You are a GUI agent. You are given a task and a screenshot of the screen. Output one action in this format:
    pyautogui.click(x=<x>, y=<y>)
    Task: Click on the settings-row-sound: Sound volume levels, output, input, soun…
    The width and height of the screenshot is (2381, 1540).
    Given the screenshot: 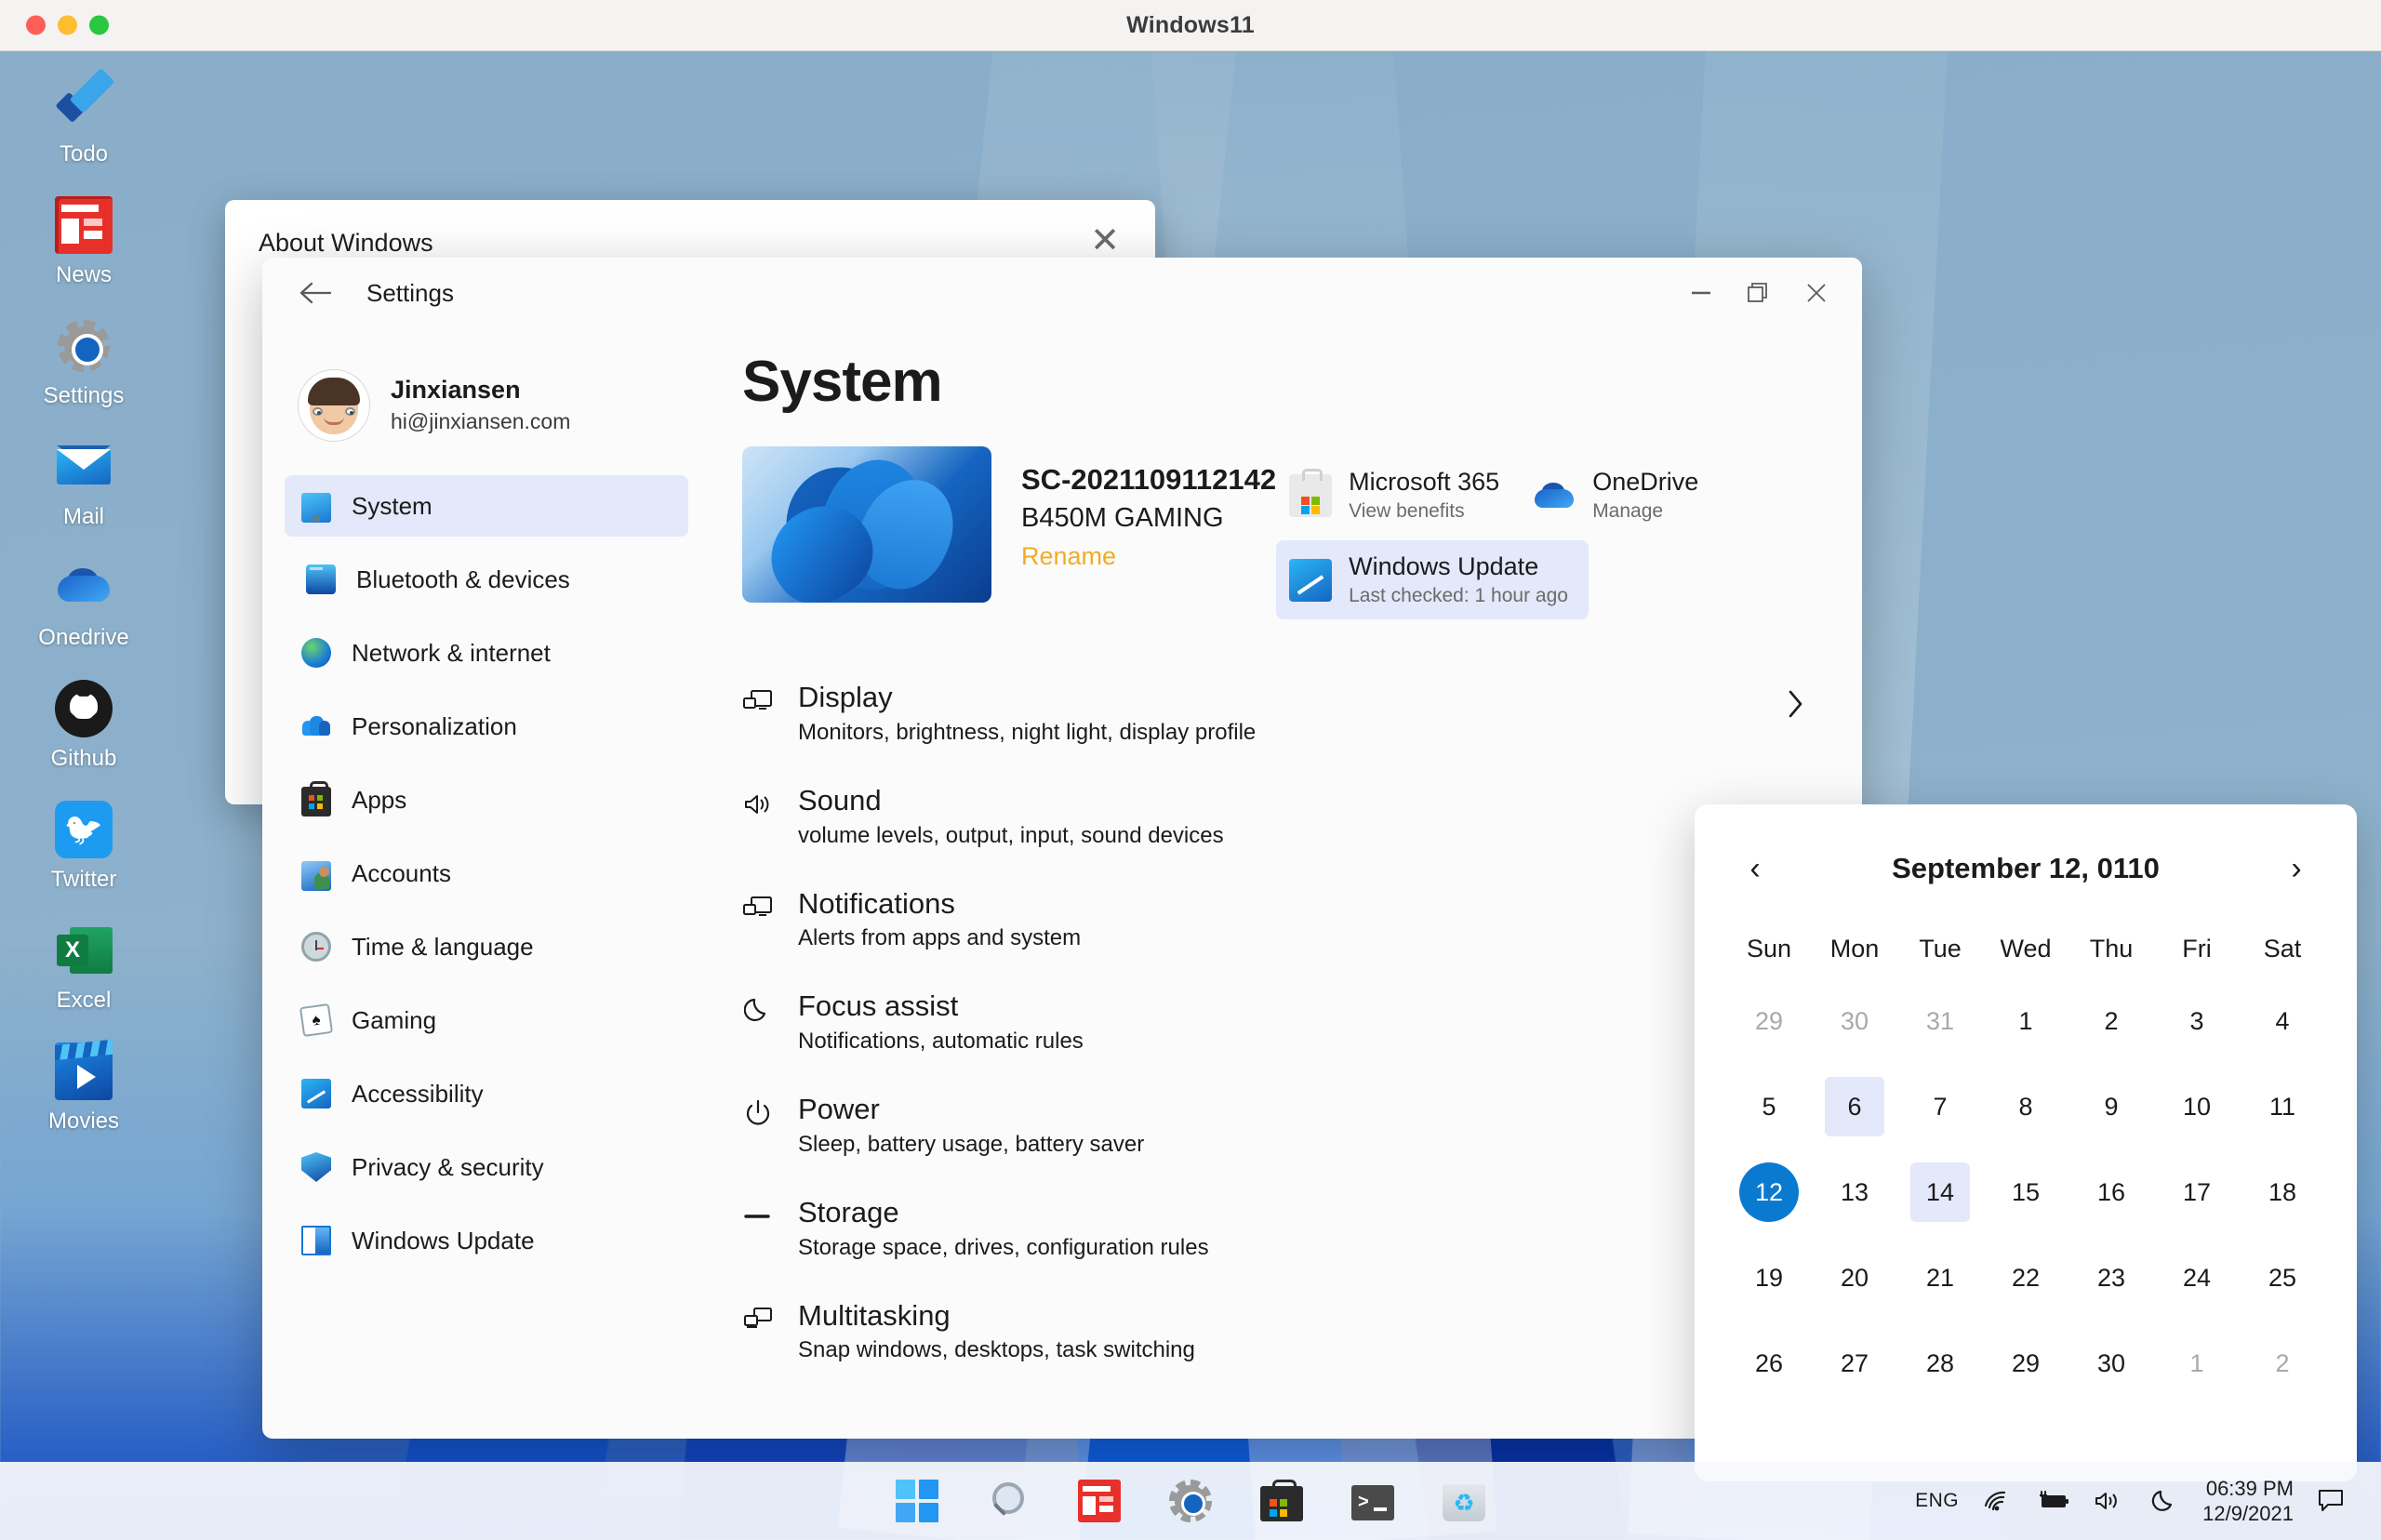 What is the action you would take?
    pyautogui.click(x=1278, y=818)
    